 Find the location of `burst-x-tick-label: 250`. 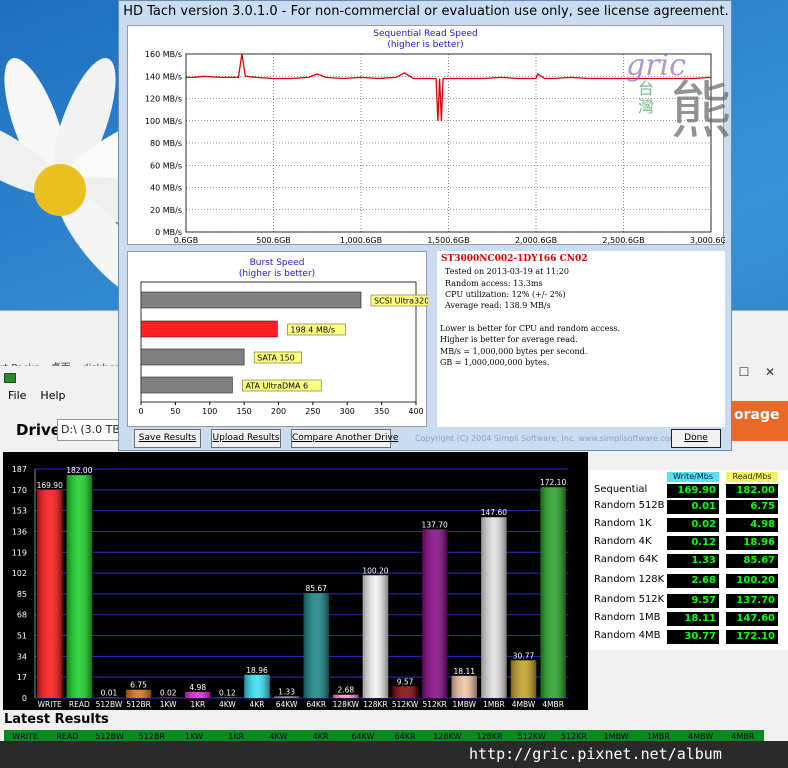

burst-x-tick-label: 250 is located at coordinates (312, 411).